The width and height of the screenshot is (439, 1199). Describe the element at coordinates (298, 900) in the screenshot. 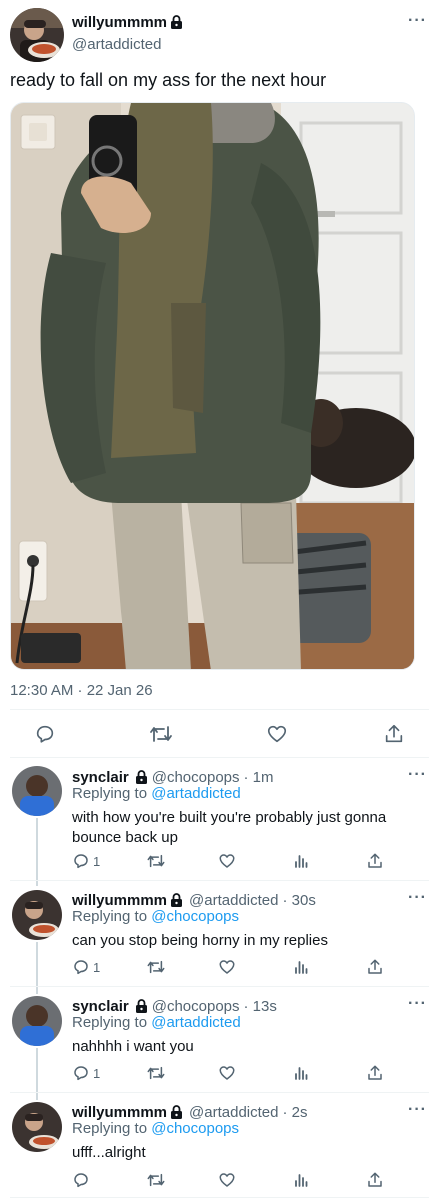

I see `reply-time: · 30s` at that location.